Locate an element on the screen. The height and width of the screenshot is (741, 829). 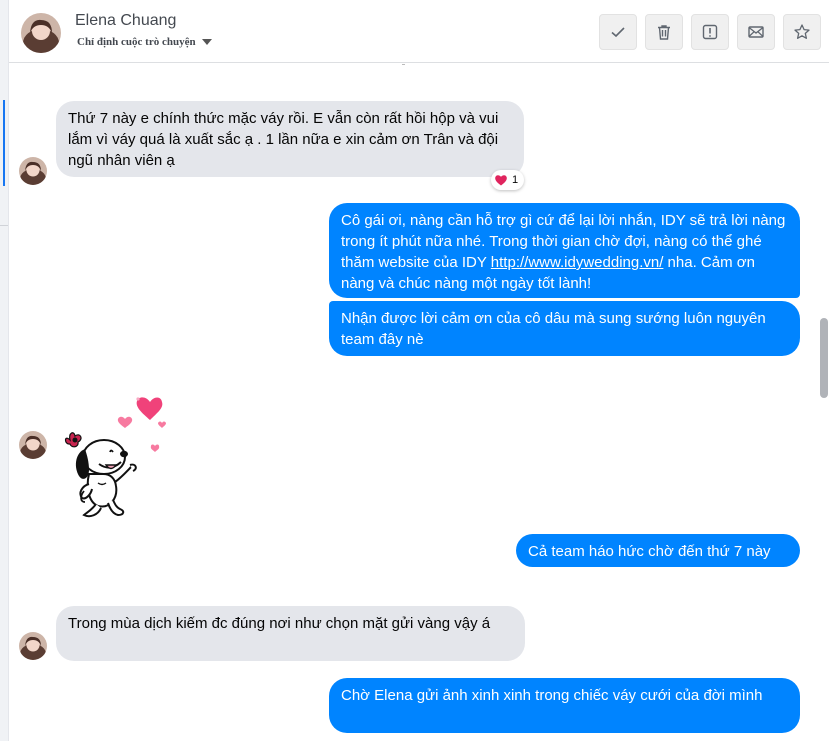
scrollbar-thumb is located at coordinates (824, 358).